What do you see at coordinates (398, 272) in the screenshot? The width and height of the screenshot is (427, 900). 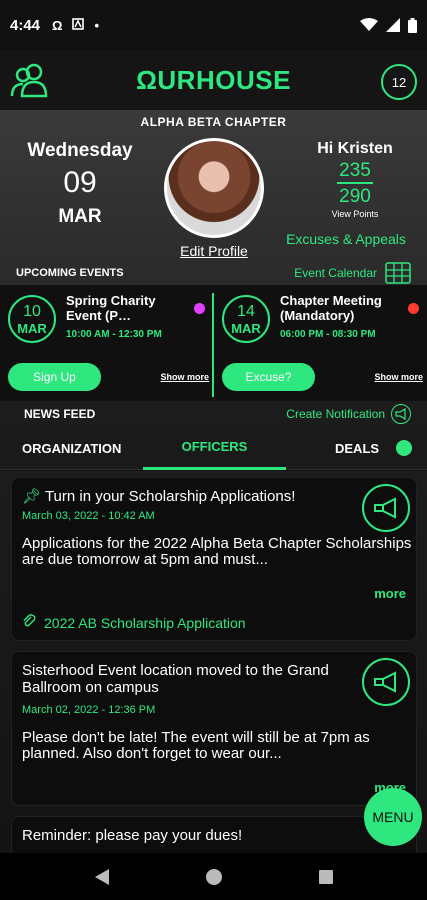 I see `calendar-icon` at bounding box center [398, 272].